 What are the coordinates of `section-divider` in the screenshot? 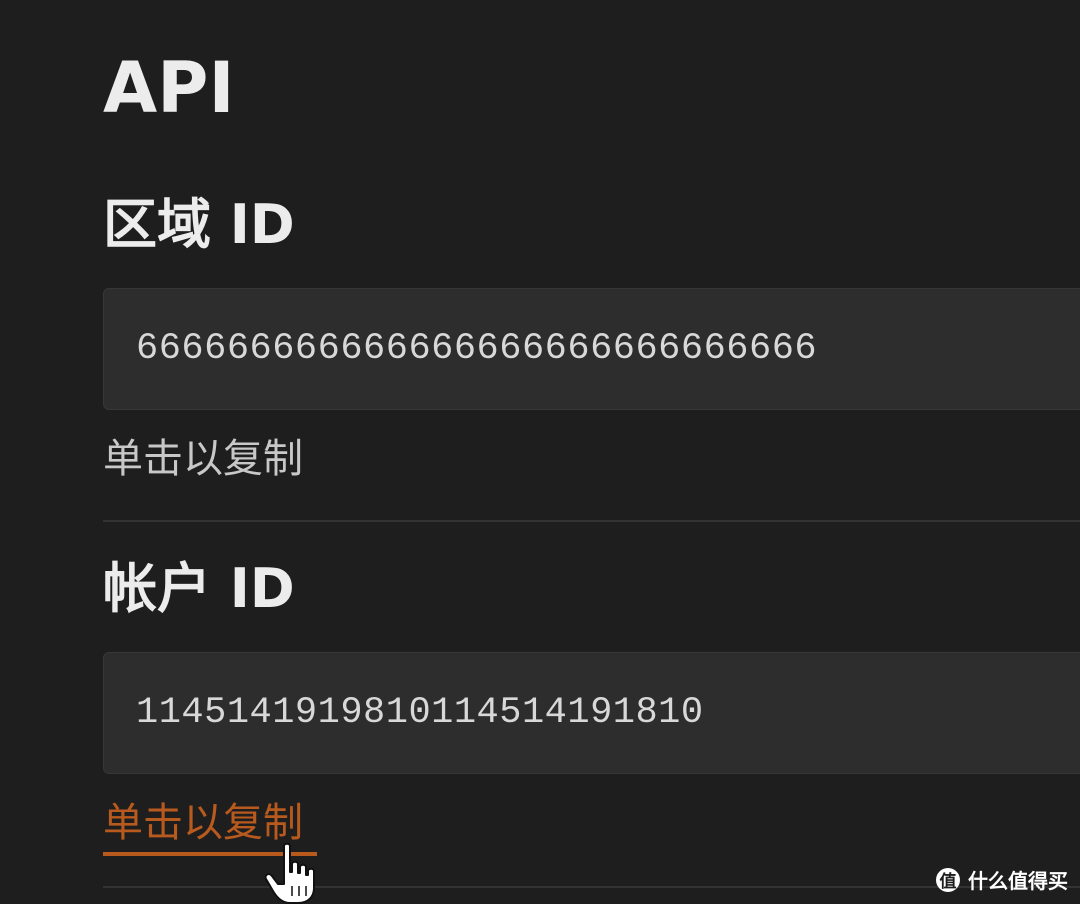 It's located at (591, 521).